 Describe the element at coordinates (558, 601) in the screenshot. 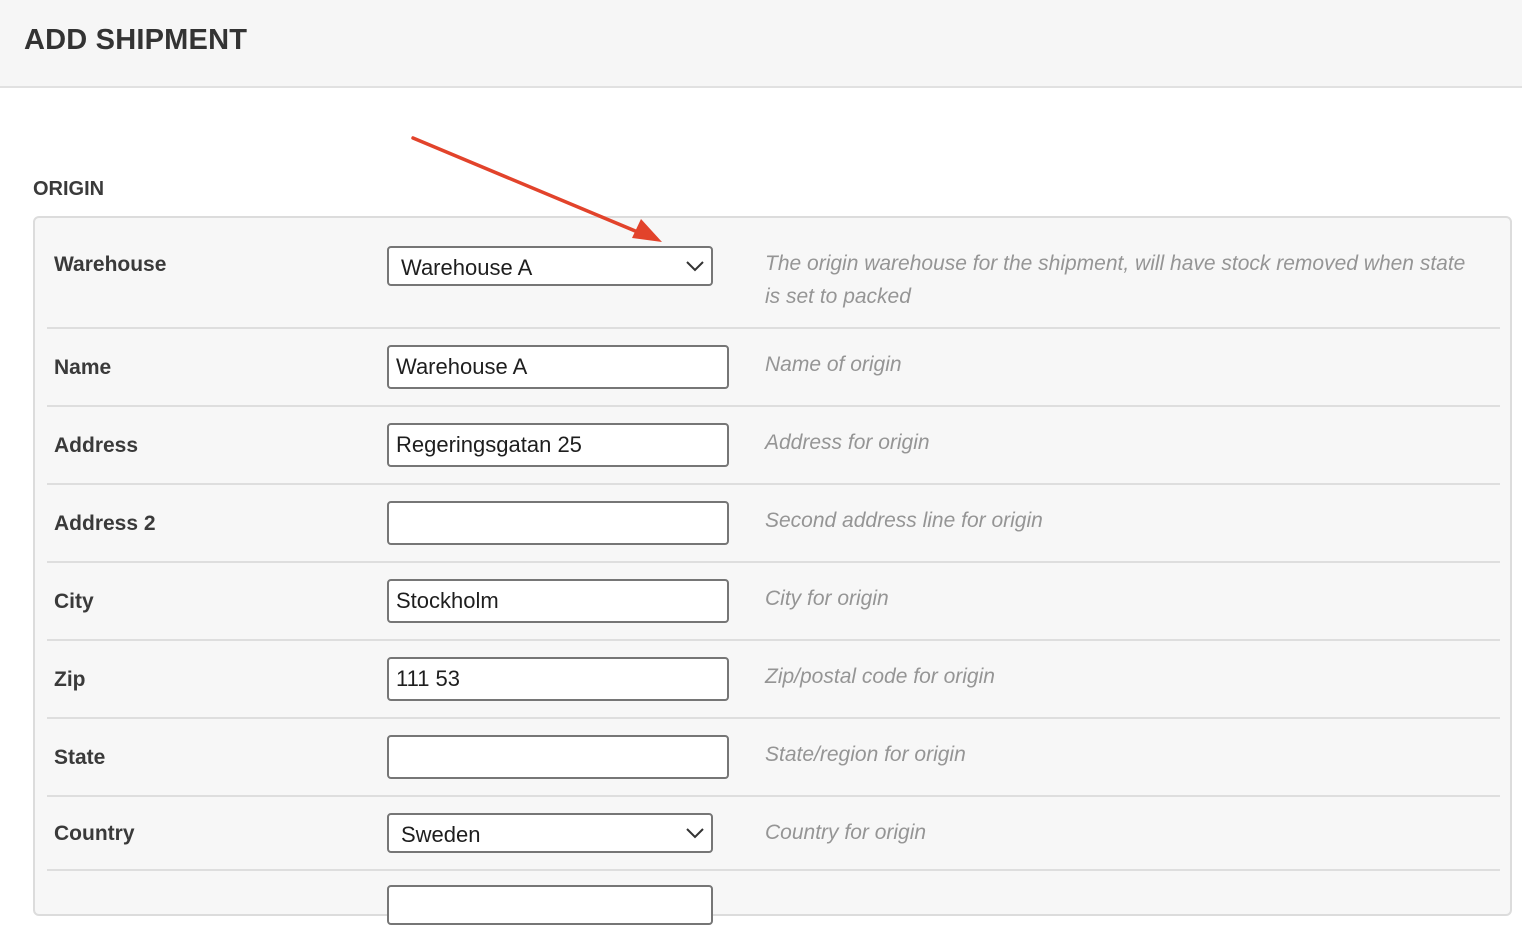

I see `city-input` at that location.